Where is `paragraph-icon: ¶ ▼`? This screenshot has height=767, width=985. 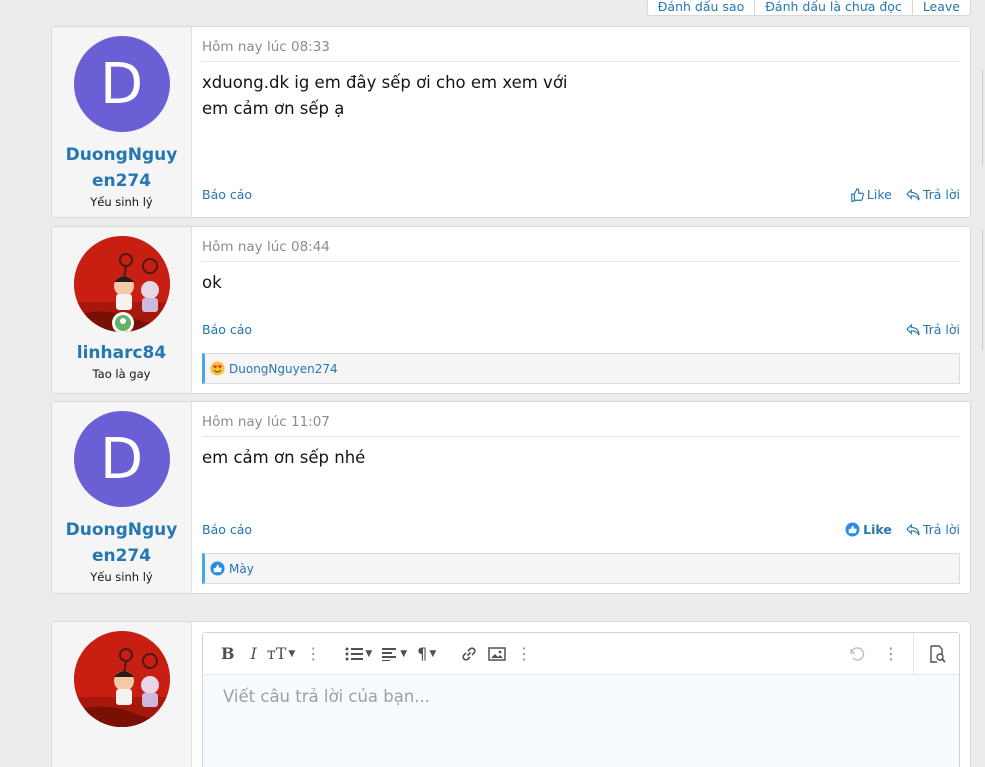 paragraph-icon: ¶ ▼ is located at coordinates (426, 654).